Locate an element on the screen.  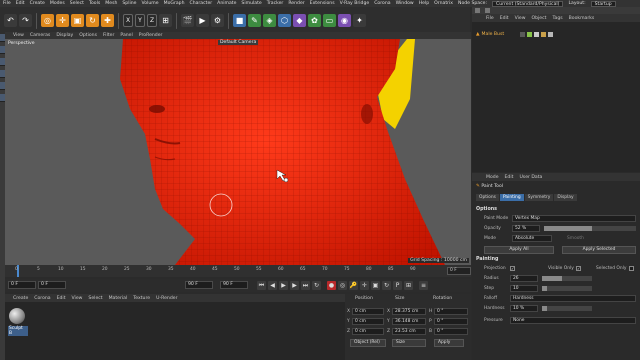
om-menu-object: Object is located at coordinates (539, 18).